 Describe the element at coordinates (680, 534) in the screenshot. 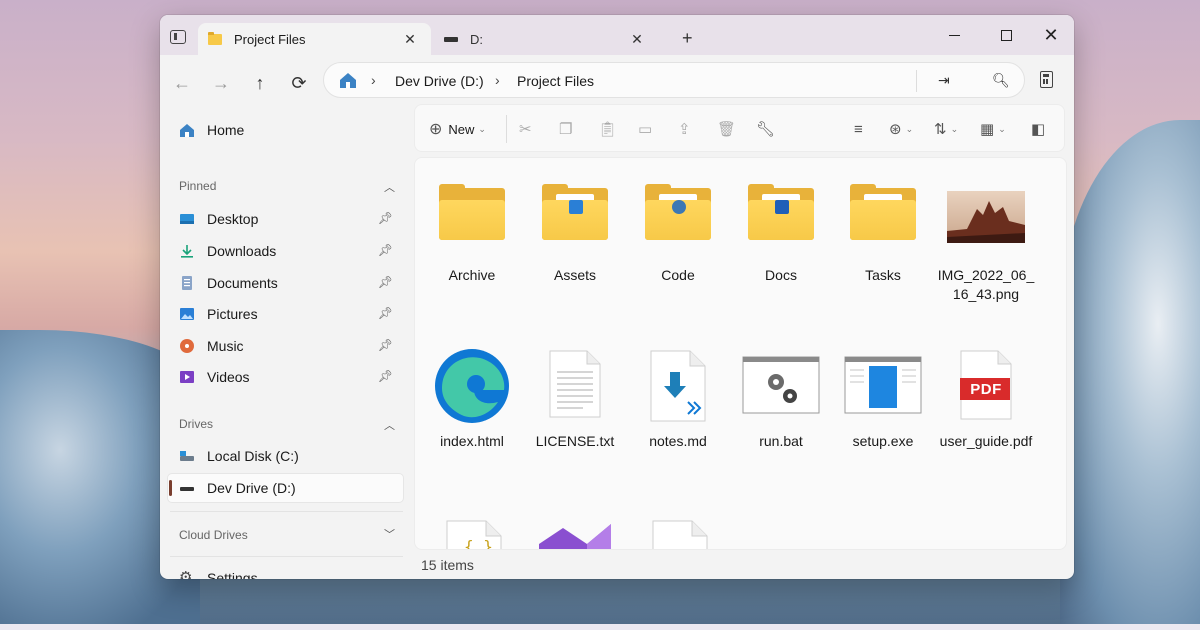

I see `generic-file-icon` at that location.